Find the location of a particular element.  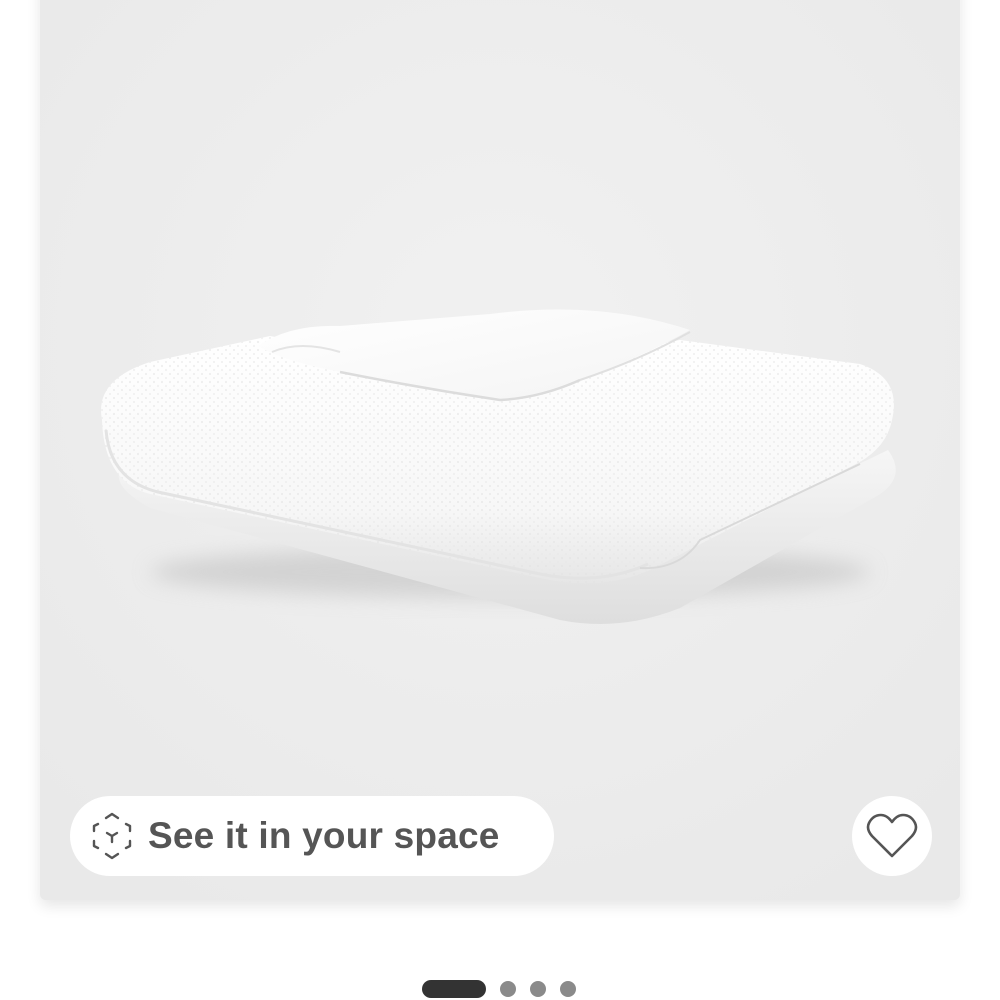

see-it-in-your-space-button: See it in your space is located at coordinates (312, 836).